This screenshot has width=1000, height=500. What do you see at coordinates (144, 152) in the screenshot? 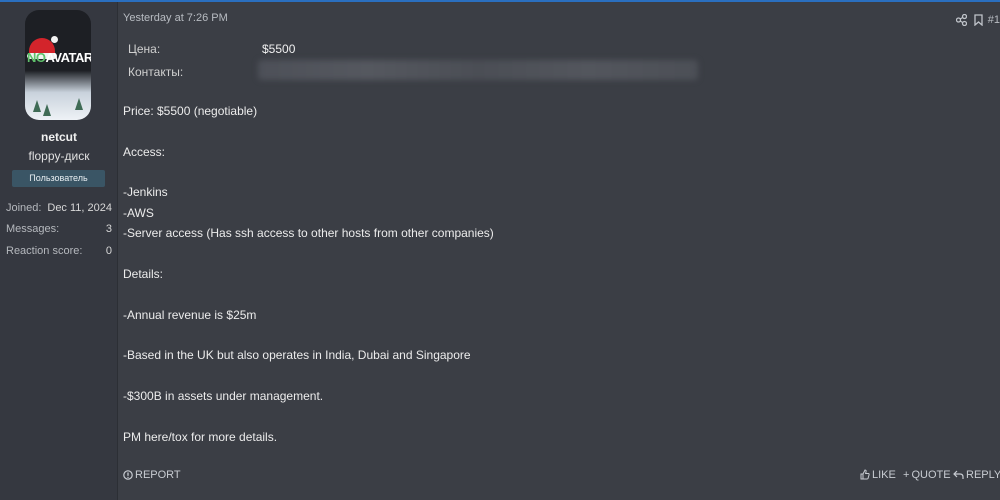
I see `post-text-line: Access:` at bounding box center [144, 152].